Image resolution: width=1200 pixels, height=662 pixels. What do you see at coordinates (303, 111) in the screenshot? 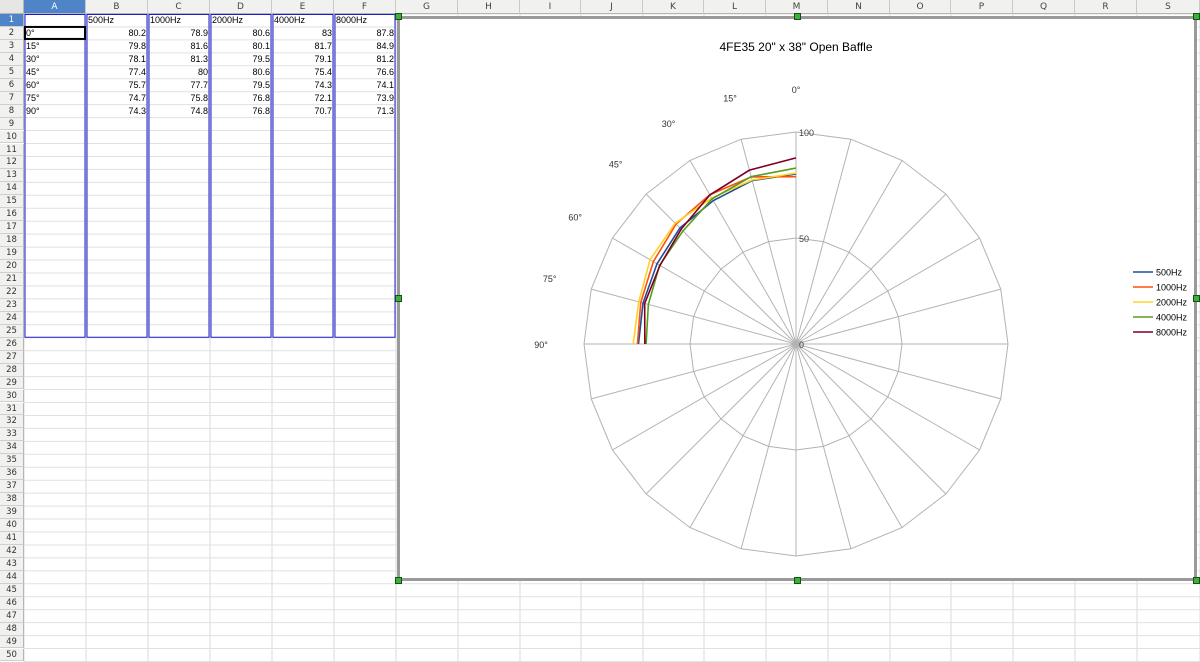
I see `cell-e8: 70.7` at bounding box center [303, 111].